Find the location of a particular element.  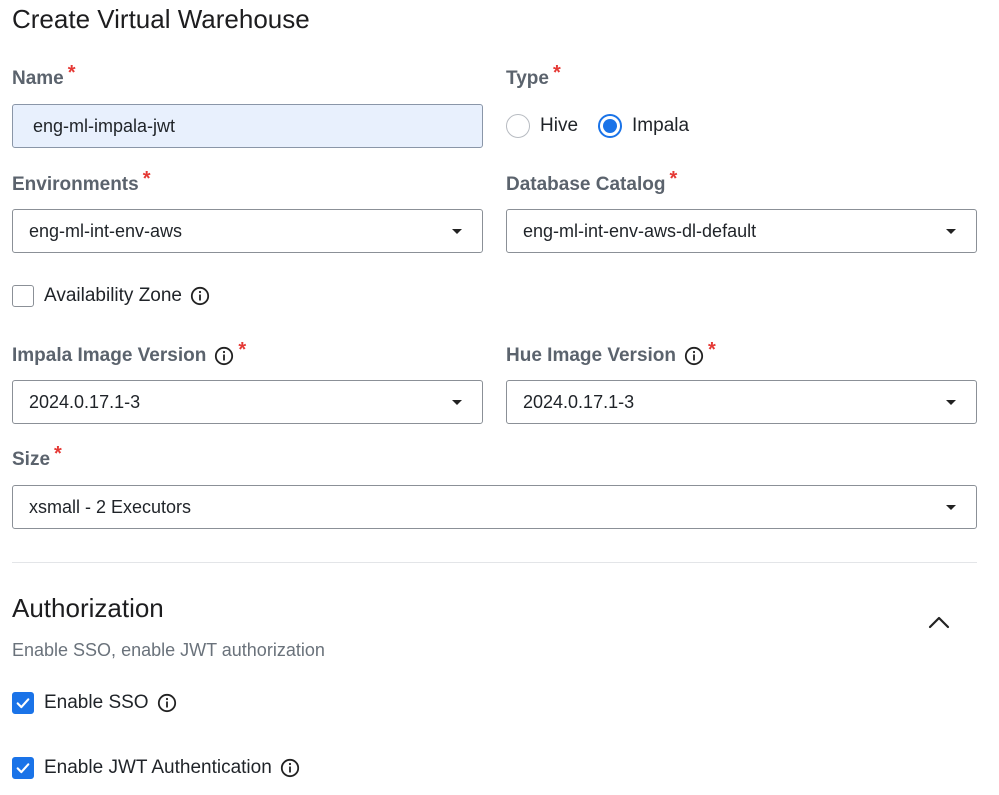

type-option-impala: Impala is located at coordinates (643, 126).